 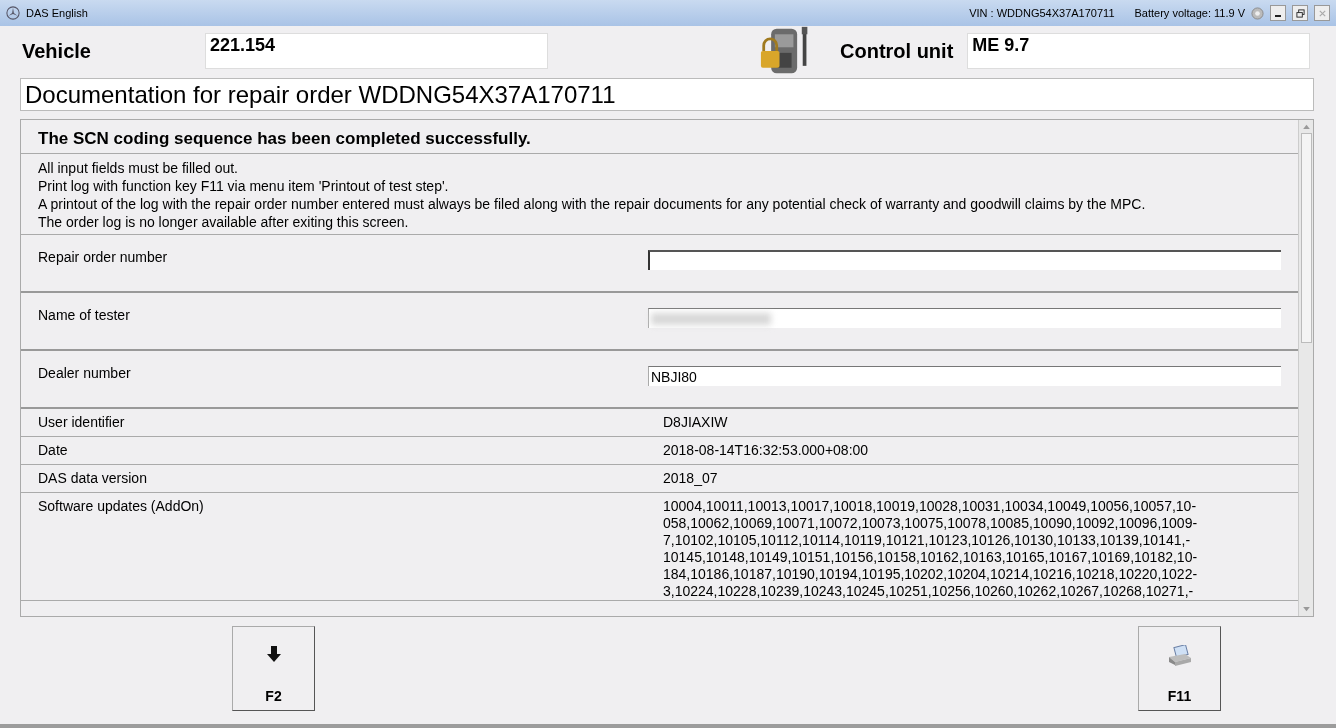 What do you see at coordinates (53, 450) in the screenshot?
I see `info-label: Date` at bounding box center [53, 450].